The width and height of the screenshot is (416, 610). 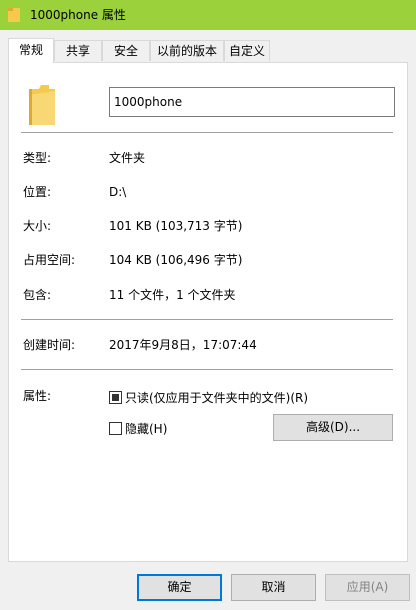 What do you see at coordinates (172, 295) in the screenshot?
I see `contains-value: 11 个文件，1 个文件夹` at bounding box center [172, 295].